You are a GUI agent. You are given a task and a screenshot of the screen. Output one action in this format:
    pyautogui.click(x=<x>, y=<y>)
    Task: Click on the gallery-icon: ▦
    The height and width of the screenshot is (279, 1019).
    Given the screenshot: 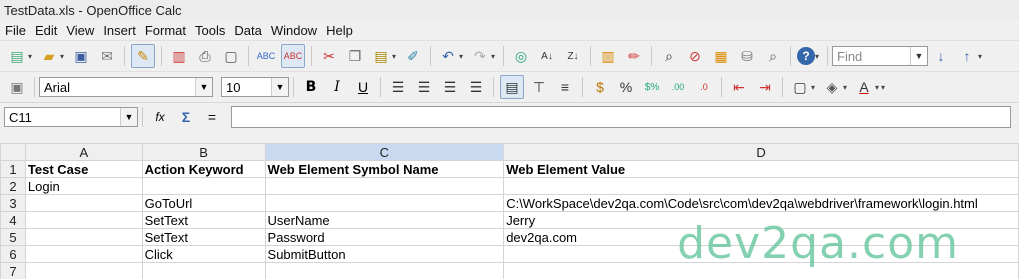 What is the action you would take?
    pyautogui.click(x=721, y=56)
    